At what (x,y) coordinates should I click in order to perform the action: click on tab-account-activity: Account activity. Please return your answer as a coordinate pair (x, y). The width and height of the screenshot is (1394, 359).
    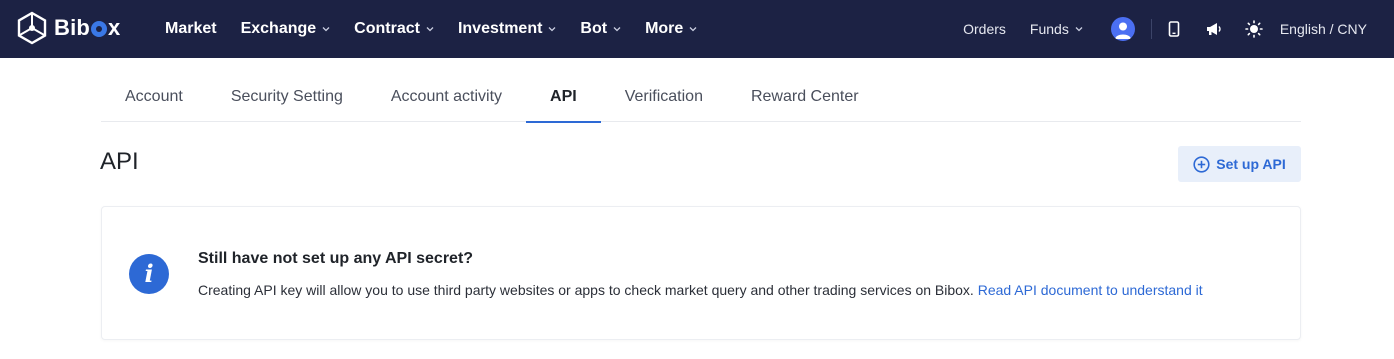
    Looking at the image, I should click on (446, 97).